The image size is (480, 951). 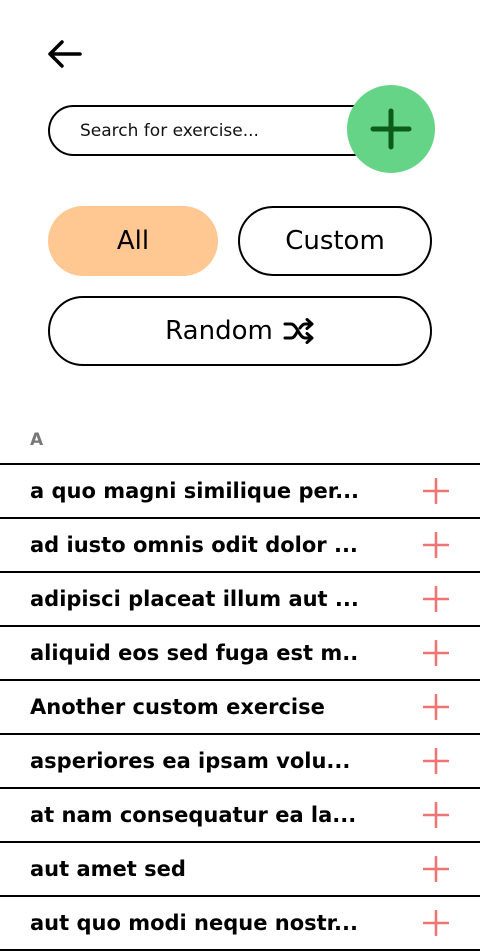 I want to click on arrow-left-icon, so click(x=65, y=54).